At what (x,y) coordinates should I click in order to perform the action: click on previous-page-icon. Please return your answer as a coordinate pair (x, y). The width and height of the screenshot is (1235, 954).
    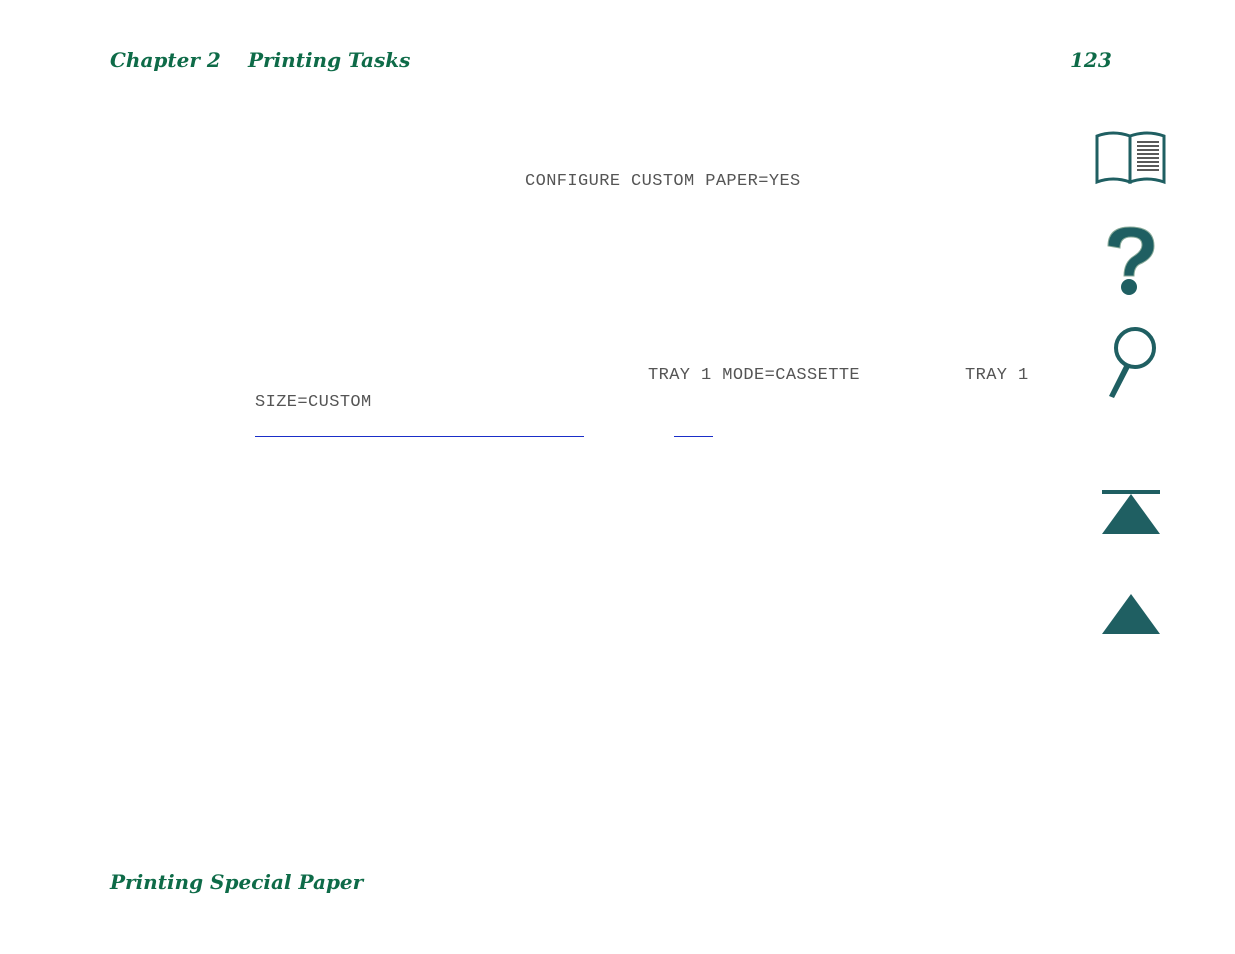
    Looking at the image, I should click on (1131, 614).